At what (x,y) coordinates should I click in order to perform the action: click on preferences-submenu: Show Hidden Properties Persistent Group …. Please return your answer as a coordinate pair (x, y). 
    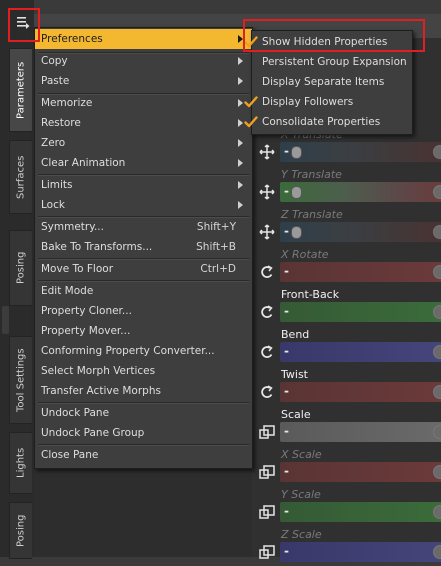
    Looking at the image, I should click on (328, 82).